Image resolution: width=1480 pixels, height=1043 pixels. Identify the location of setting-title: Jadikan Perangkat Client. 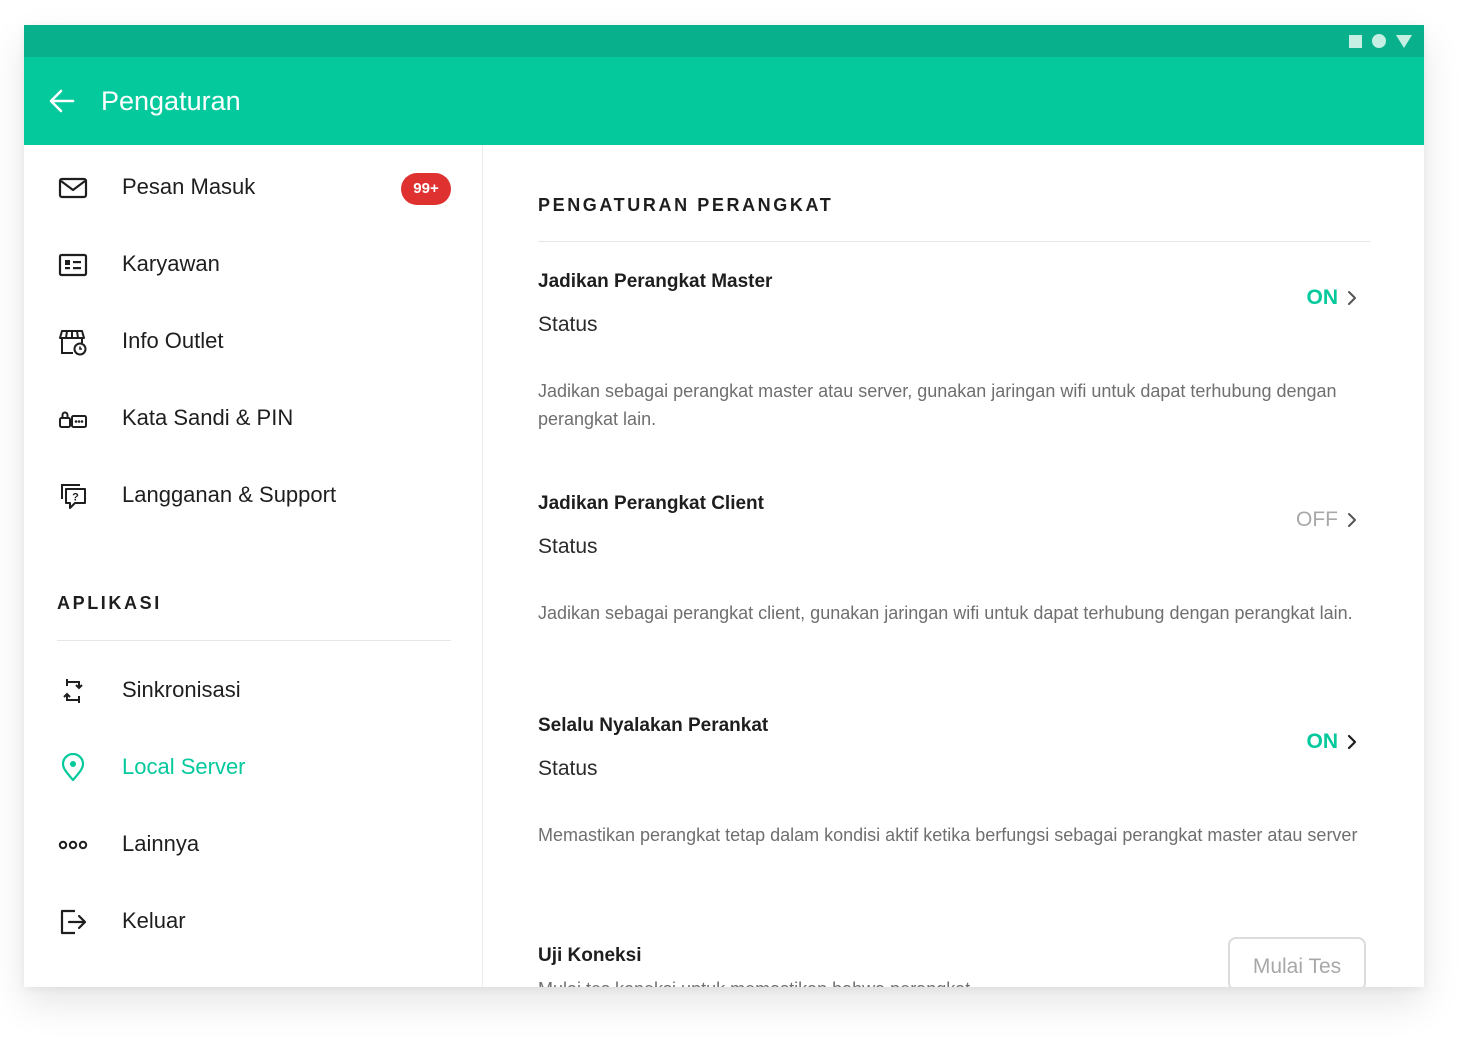
(651, 503).